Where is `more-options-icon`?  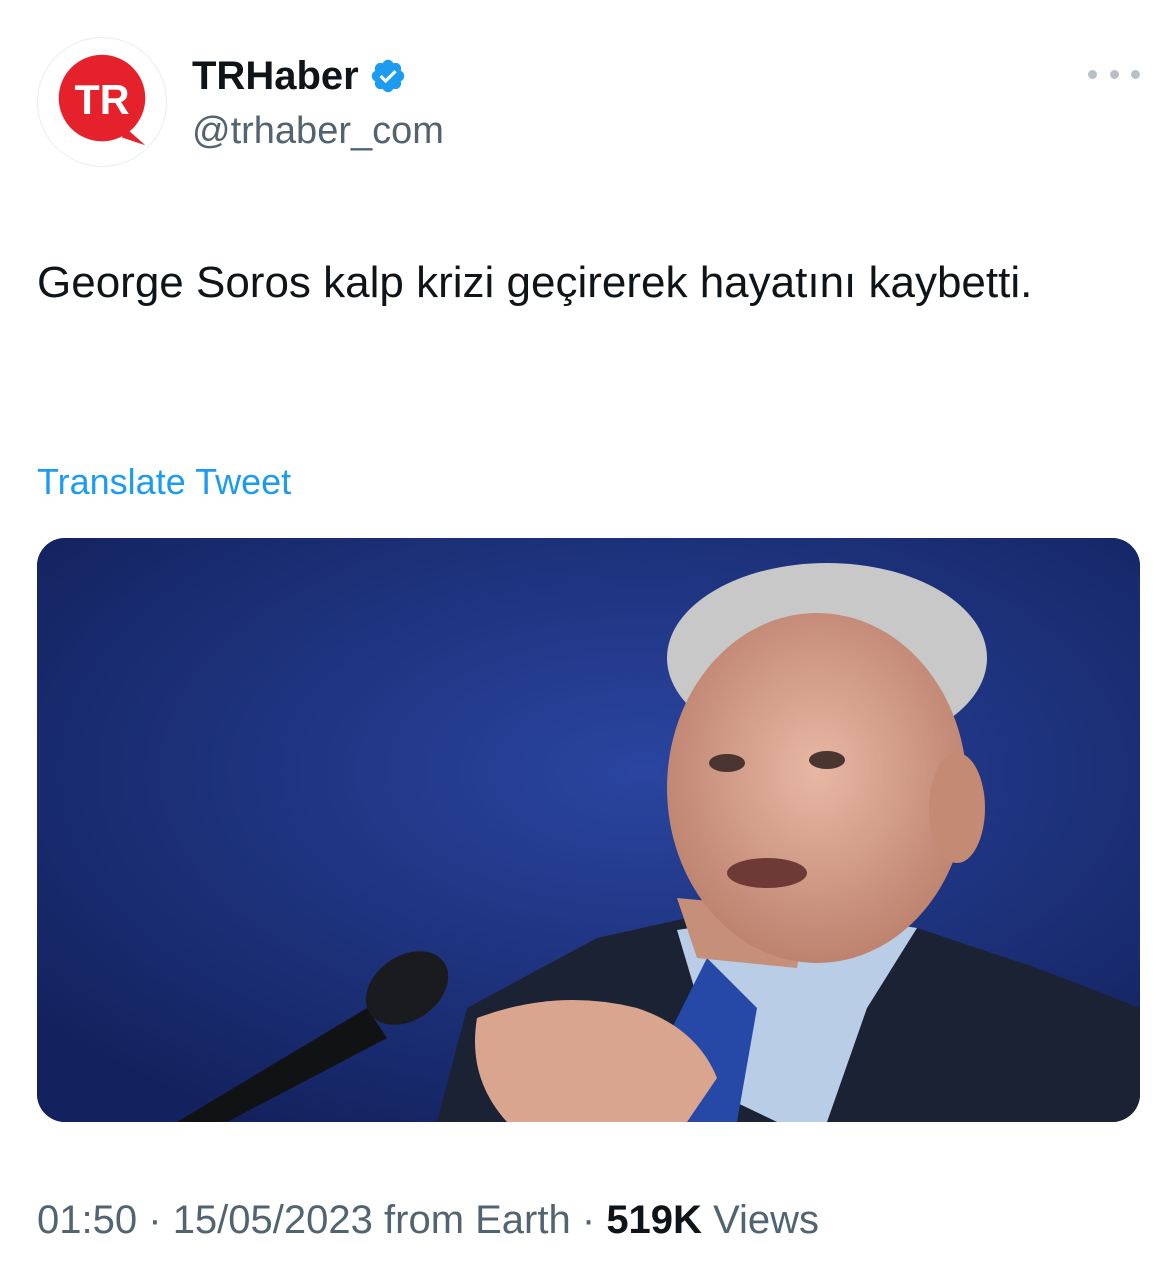
more-options-icon is located at coordinates (1114, 74).